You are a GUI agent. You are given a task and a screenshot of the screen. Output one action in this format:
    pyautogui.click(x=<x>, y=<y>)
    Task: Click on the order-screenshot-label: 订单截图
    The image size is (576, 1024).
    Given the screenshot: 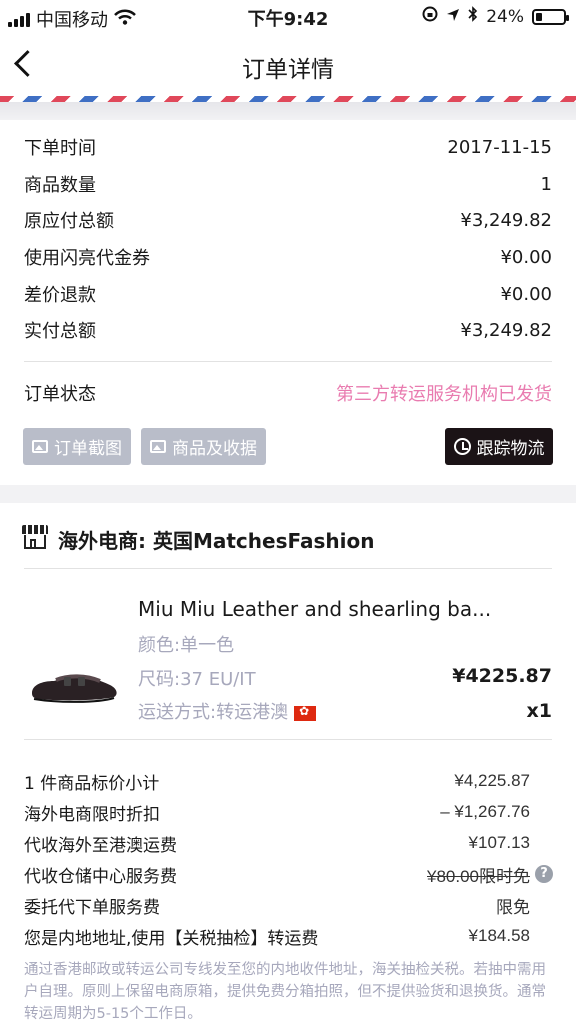 What is the action you would take?
    pyautogui.click(x=88, y=449)
    